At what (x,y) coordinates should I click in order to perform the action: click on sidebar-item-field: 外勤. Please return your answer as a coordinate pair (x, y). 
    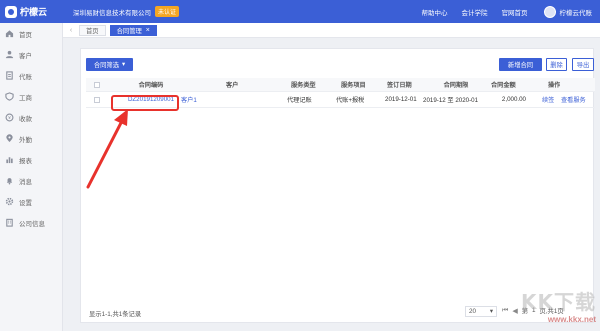
    Looking at the image, I should click on (31, 138).